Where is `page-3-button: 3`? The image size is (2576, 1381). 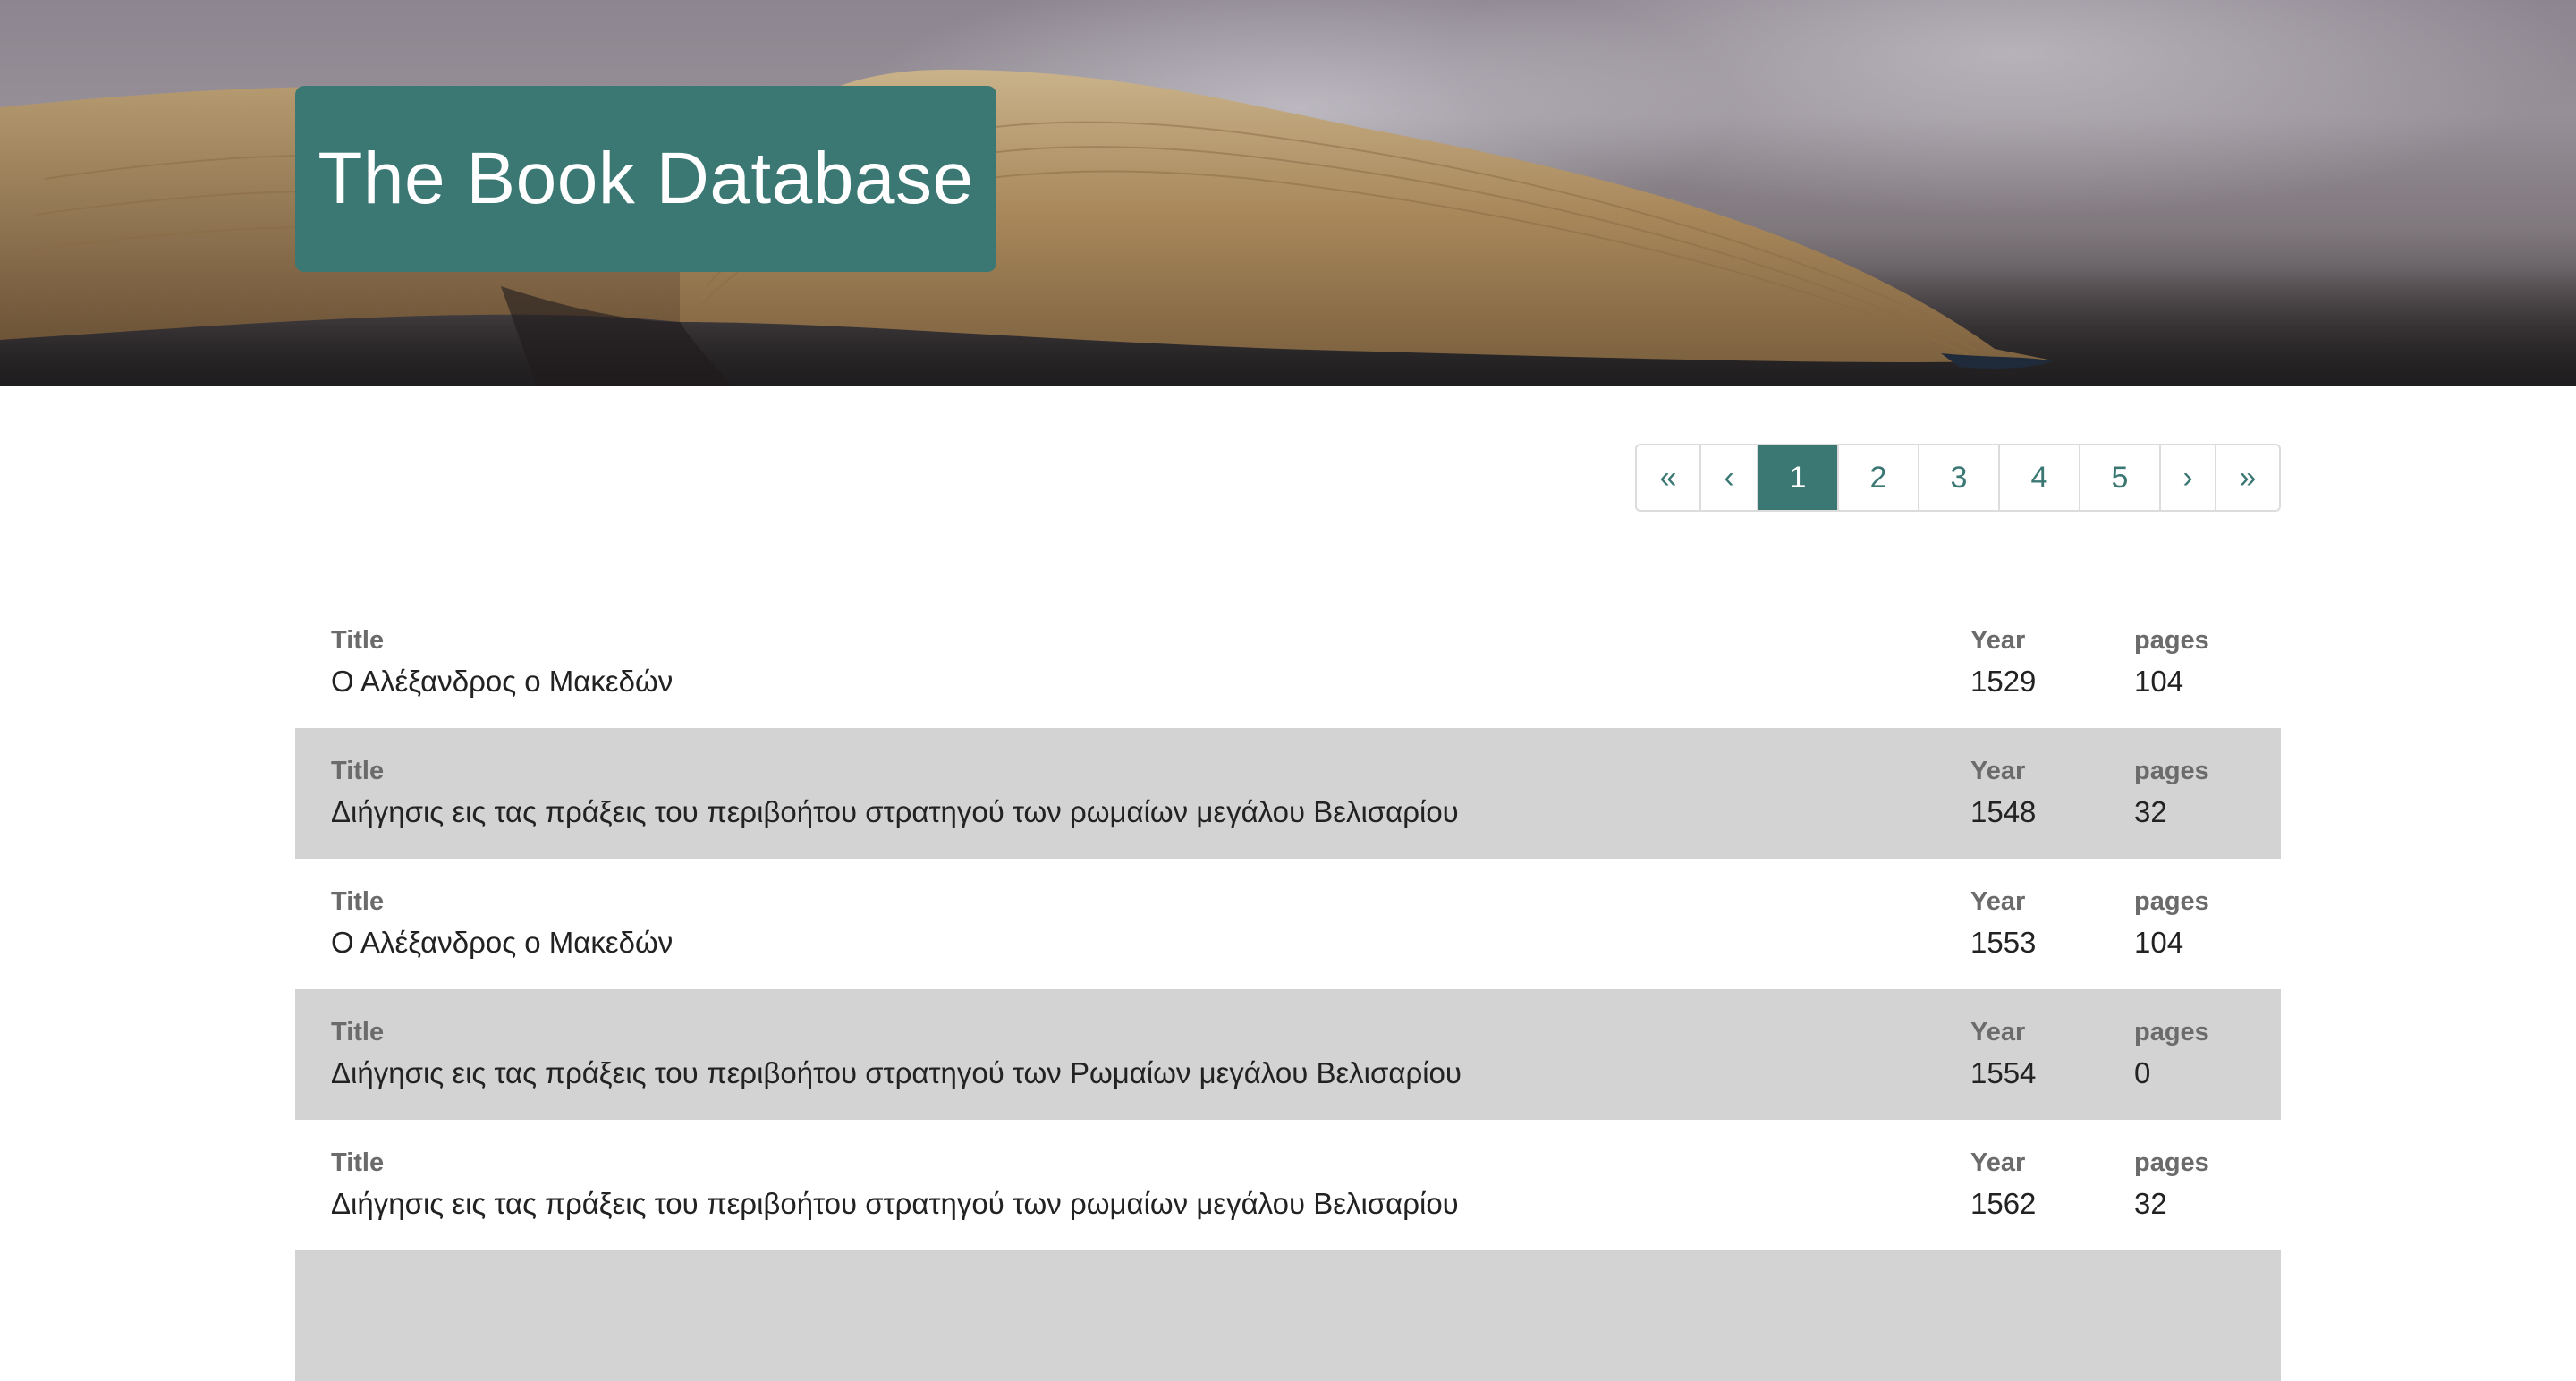
page-3-button: 3 is located at coordinates (1958, 477).